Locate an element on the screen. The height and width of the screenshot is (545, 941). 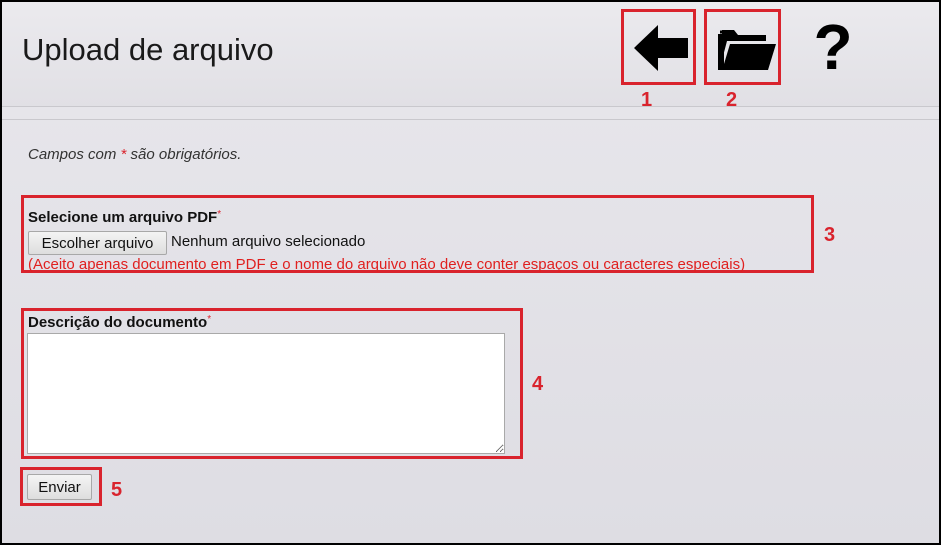
annotation-number-4: 4 is located at coordinates (538, 384).